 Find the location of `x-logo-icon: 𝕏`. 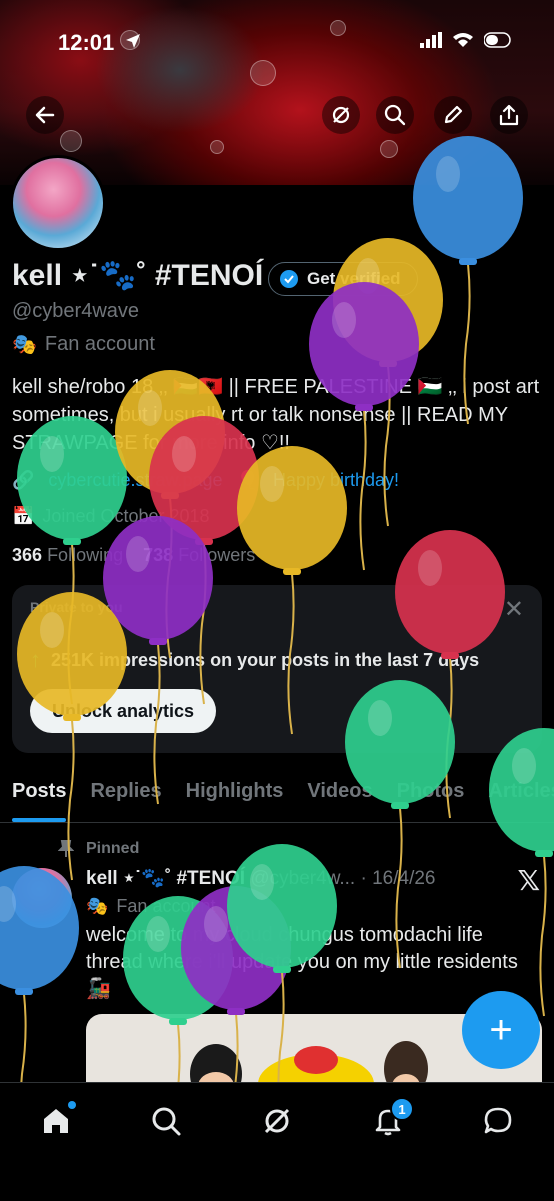

x-logo-icon: 𝕏 is located at coordinates (528, 880).